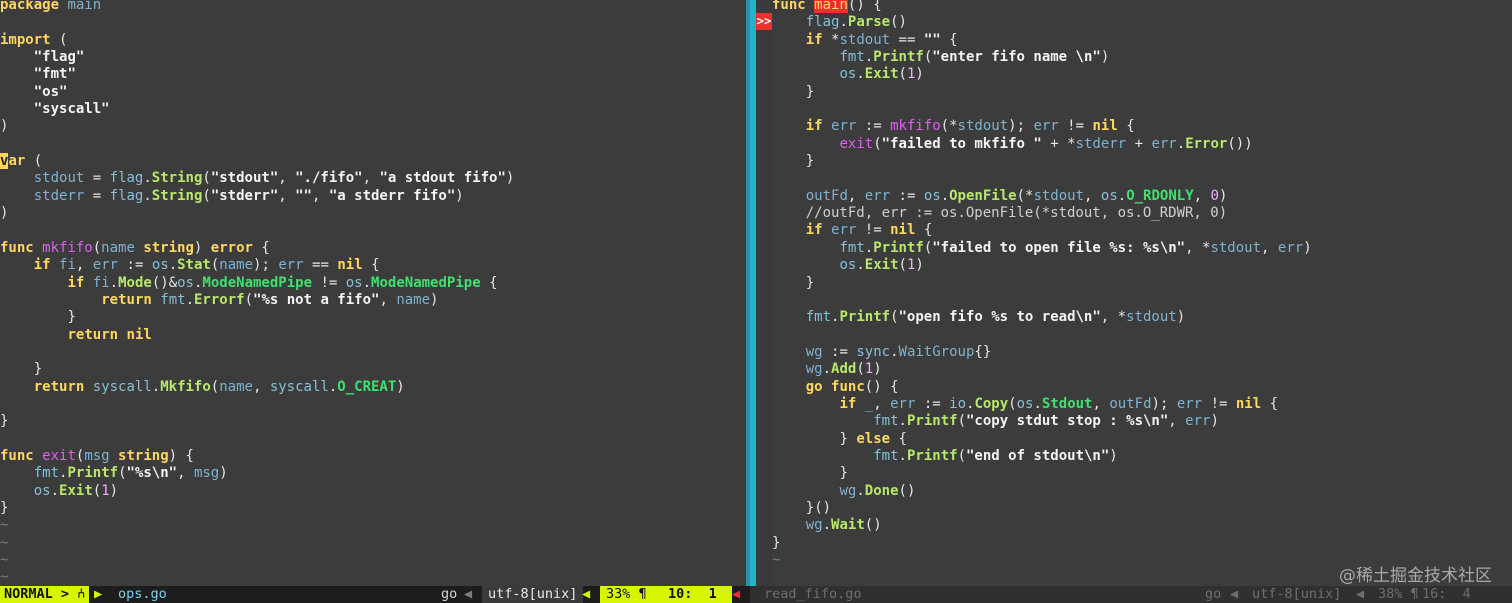 This screenshot has height=603, width=1512. What do you see at coordinates (257, 335) in the screenshot?
I see `code-line: return nil` at bounding box center [257, 335].